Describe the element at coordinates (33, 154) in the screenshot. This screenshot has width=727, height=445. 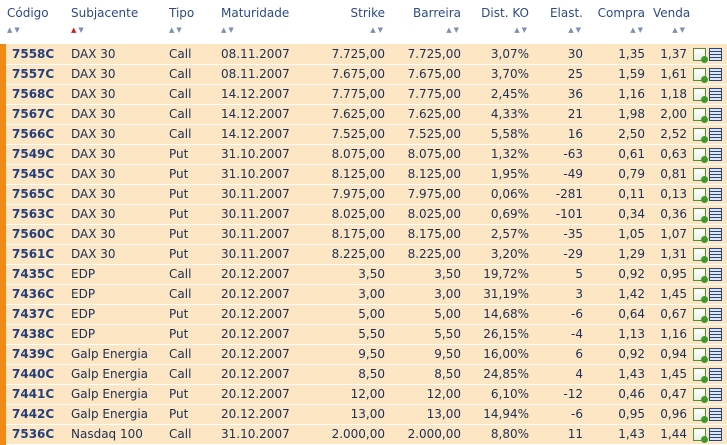
I see `cell-code: 7549C` at that location.